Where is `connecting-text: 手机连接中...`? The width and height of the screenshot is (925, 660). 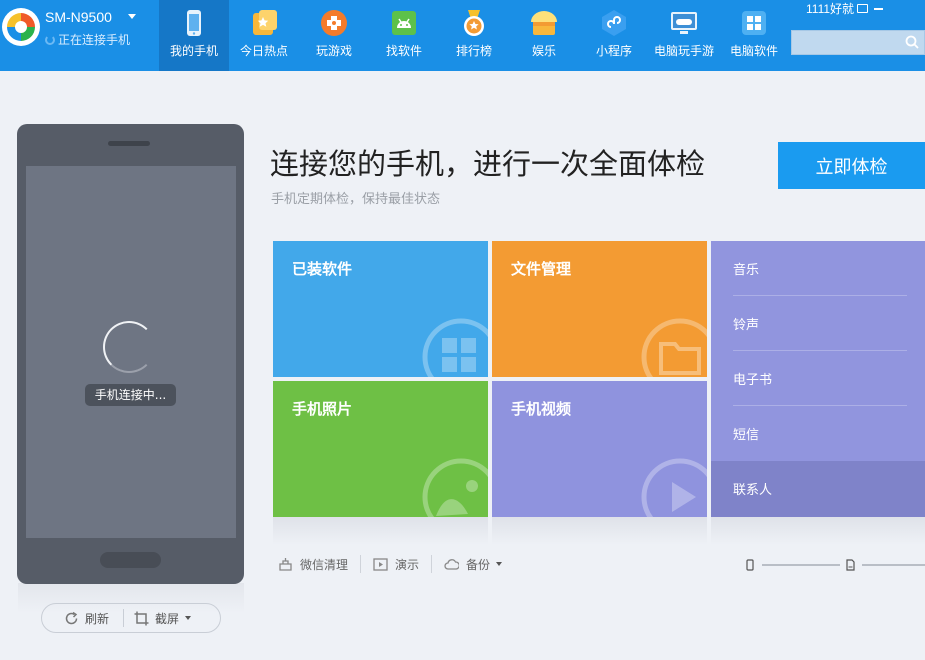
connecting-text: 手机连接中... is located at coordinates (130, 395).